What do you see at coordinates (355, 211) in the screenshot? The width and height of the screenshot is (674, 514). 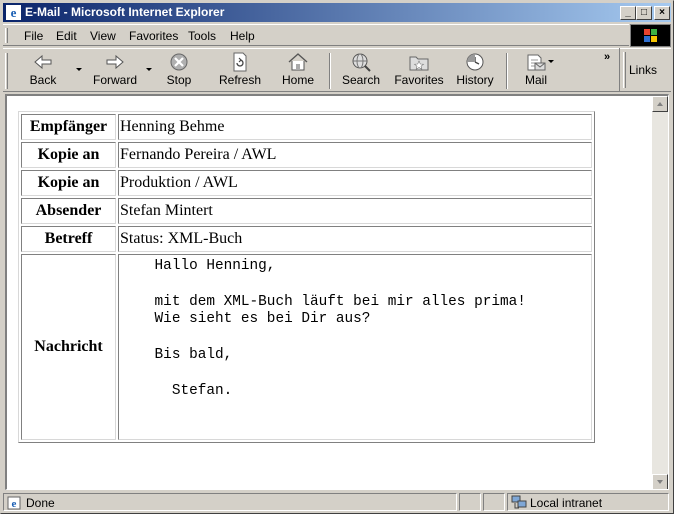 I see `row-value: Stefan Mintert` at bounding box center [355, 211].